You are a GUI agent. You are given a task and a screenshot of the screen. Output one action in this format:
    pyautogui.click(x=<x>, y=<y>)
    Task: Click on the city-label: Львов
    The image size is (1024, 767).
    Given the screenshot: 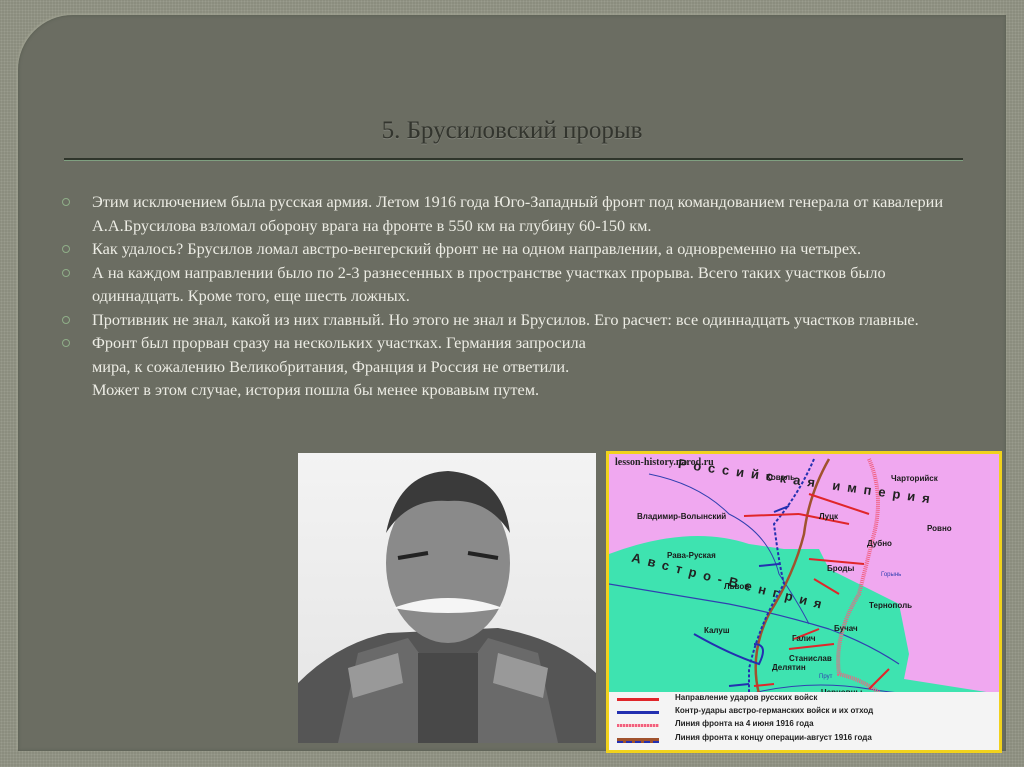 What is the action you would take?
    pyautogui.click(x=737, y=586)
    